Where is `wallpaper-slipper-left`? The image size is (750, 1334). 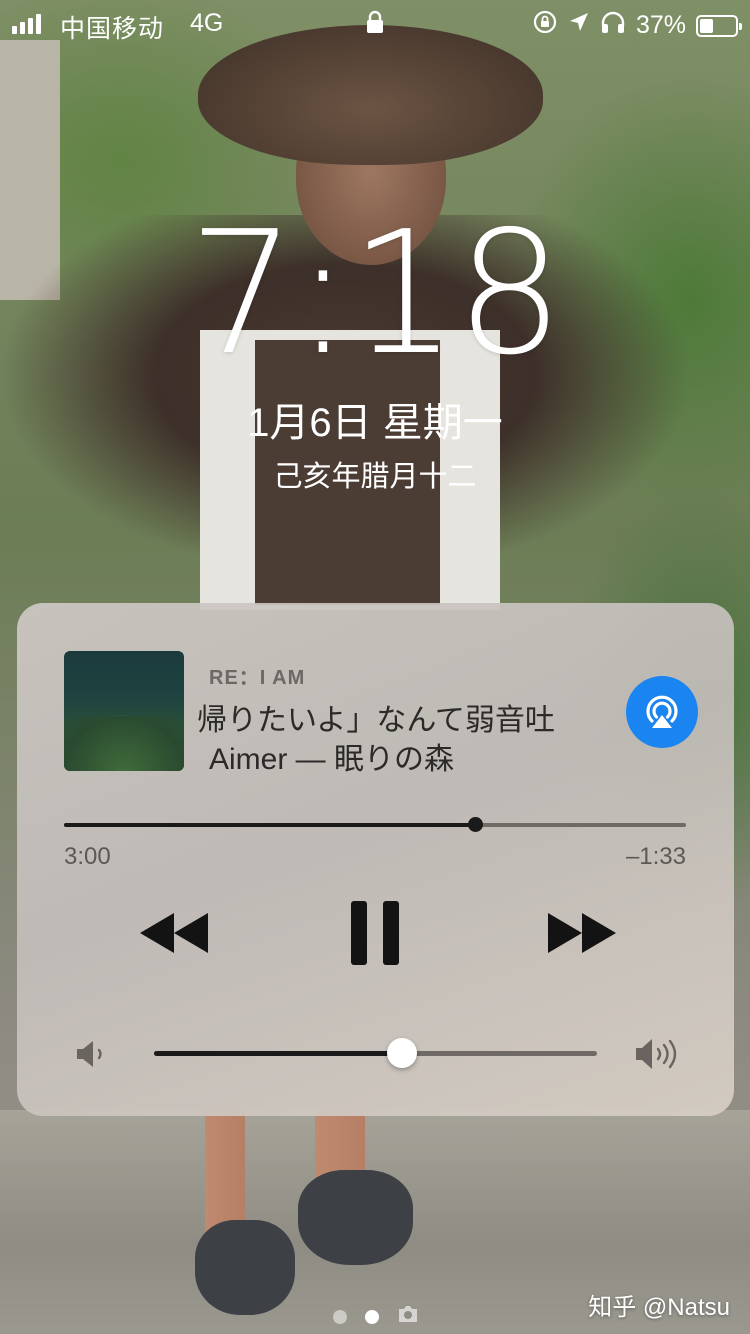
wallpaper-slipper-left is located at coordinates (245, 1267).